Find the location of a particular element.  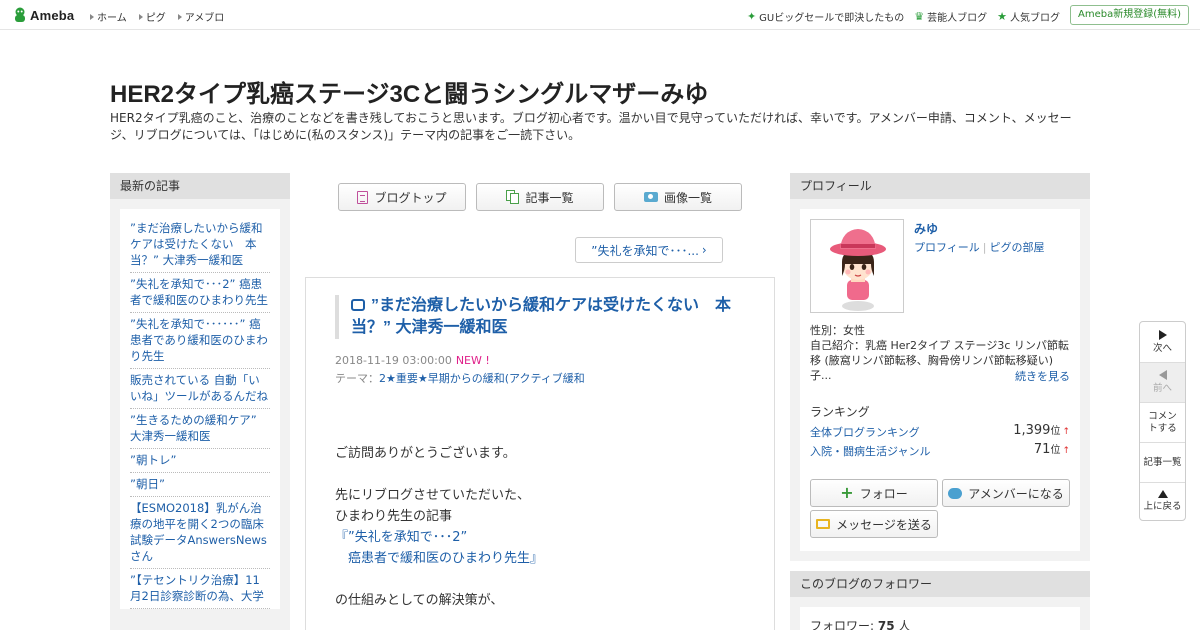

image-list-label: 画像一覧 is located at coordinates (687, 197).